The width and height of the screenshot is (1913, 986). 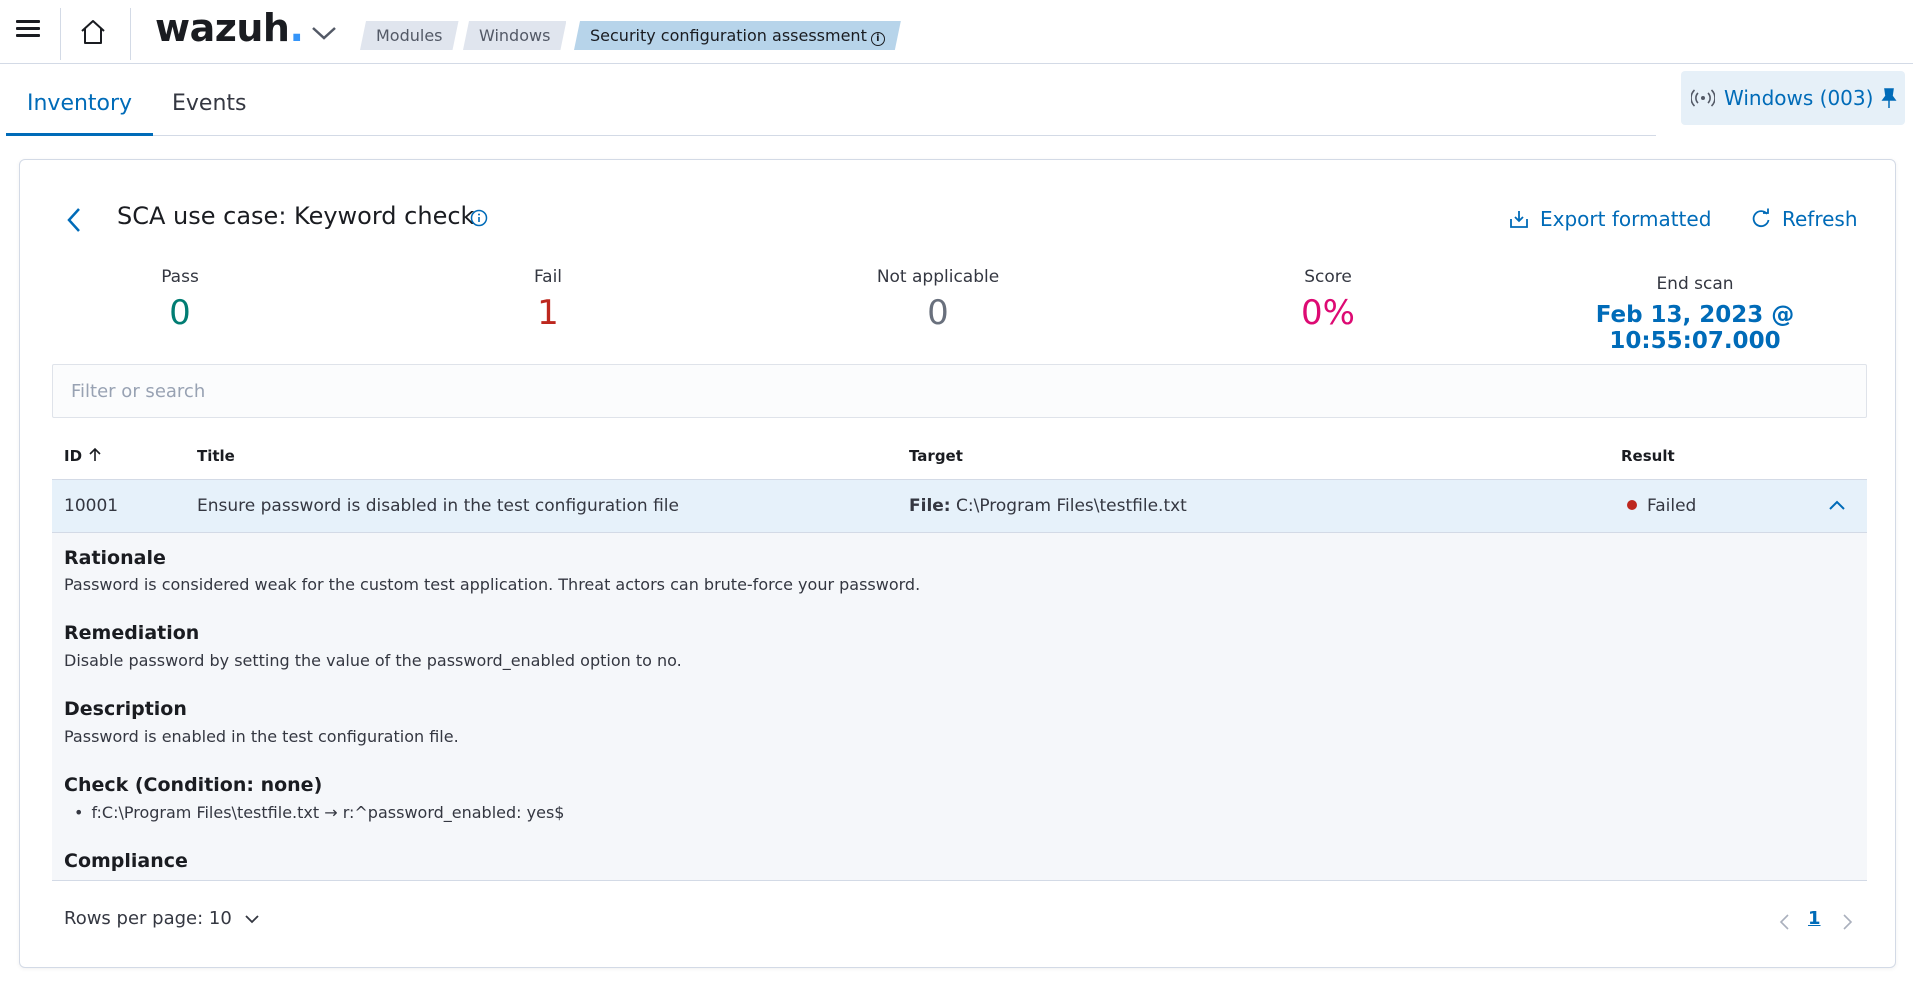 I want to click on wazuh-logo: wazuh., so click(x=229, y=28).